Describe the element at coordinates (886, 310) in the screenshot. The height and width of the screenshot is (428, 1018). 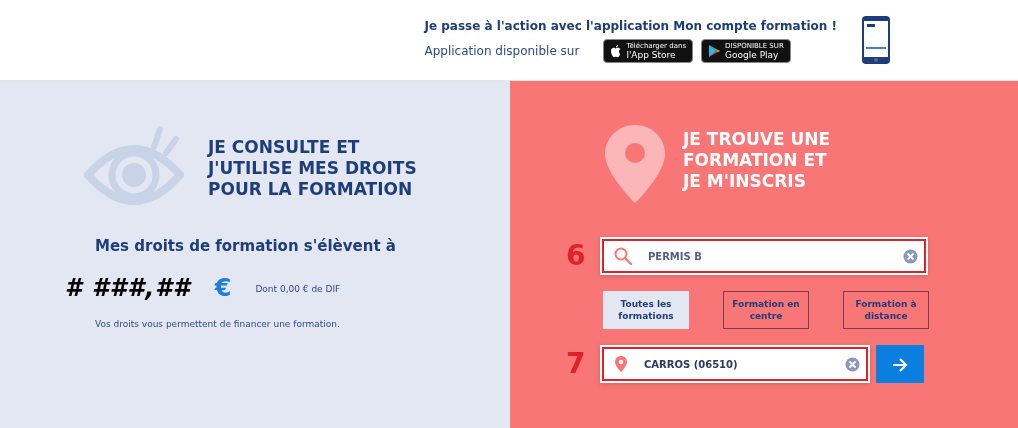
I see `filter-button: Formation à distance` at that location.